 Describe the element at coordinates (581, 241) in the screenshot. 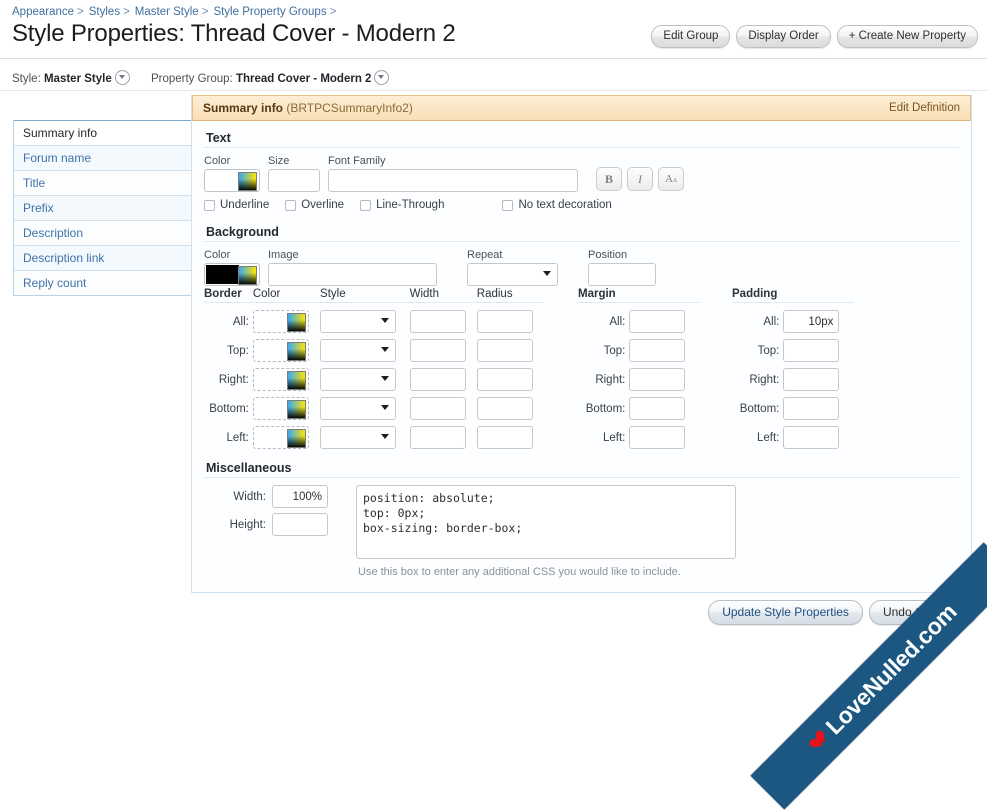

I see `section-divider` at that location.